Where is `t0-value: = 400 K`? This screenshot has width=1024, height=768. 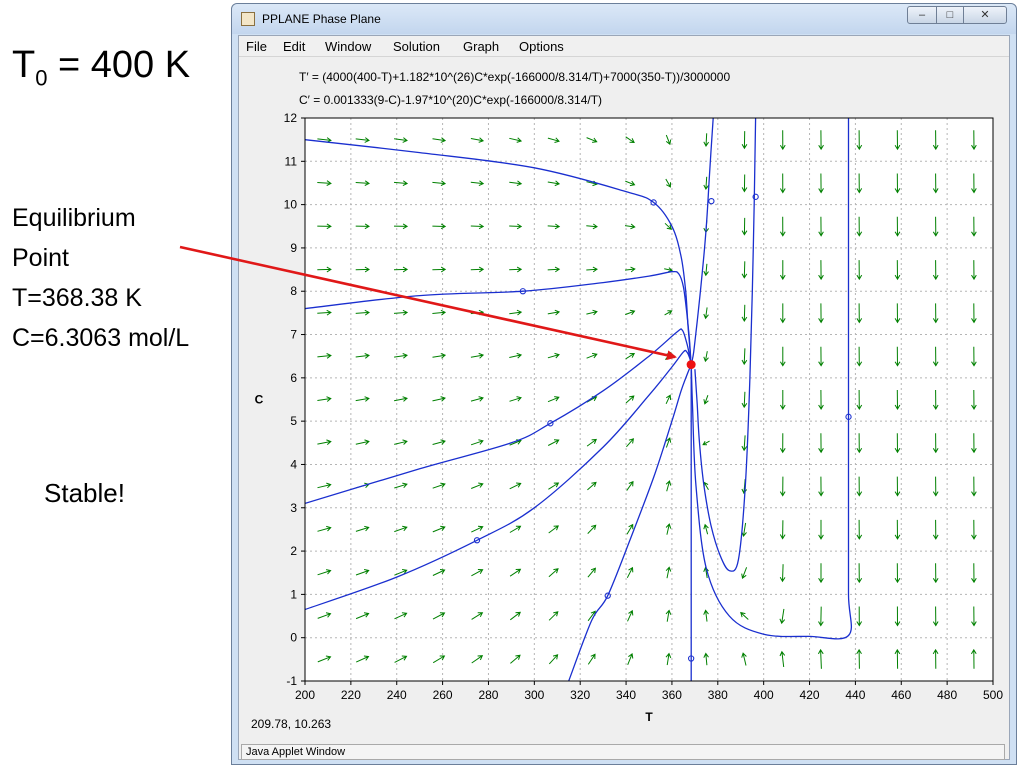
t0-value: = 400 K is located at coordinates (119, 65).